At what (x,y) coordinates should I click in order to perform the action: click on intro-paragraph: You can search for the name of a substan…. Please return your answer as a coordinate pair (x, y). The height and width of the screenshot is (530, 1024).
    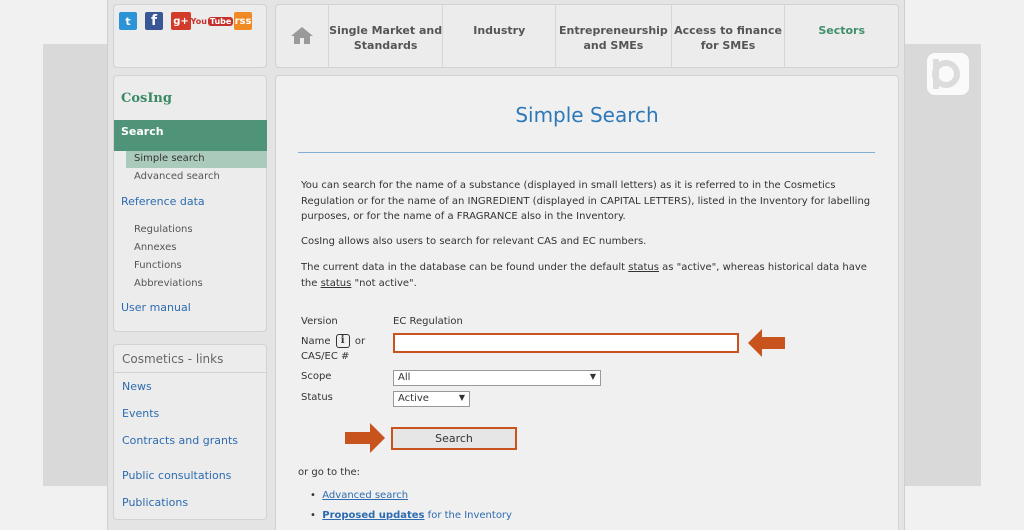
    Looking at the image, I should click on (586, 201).